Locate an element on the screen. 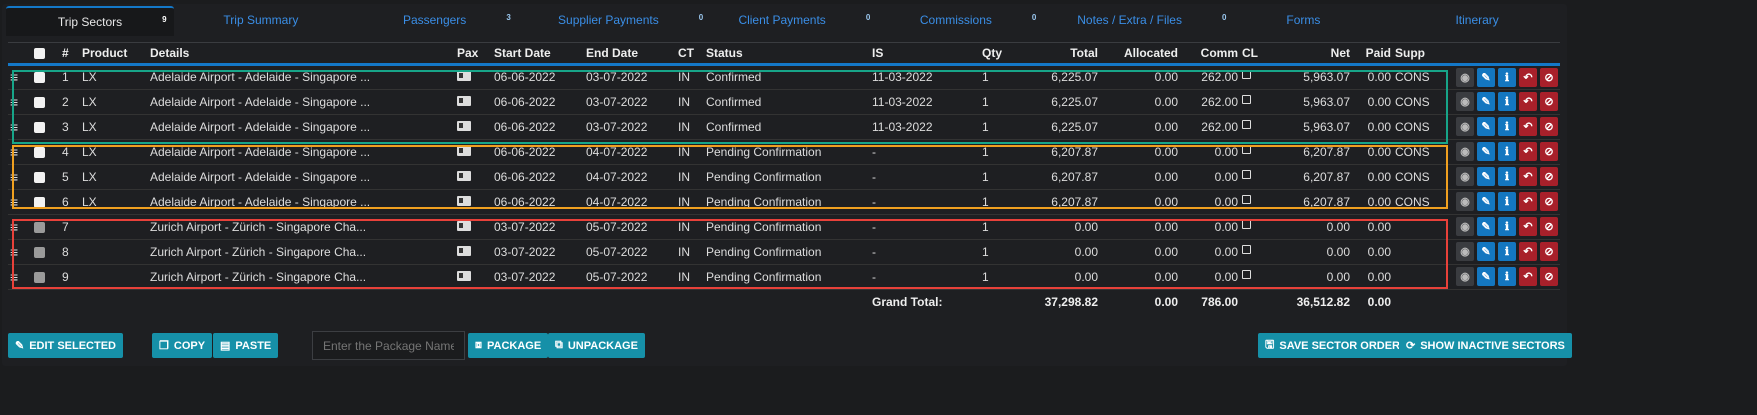  copy-button: ❐ COPY is located at coordinates (182, 345).